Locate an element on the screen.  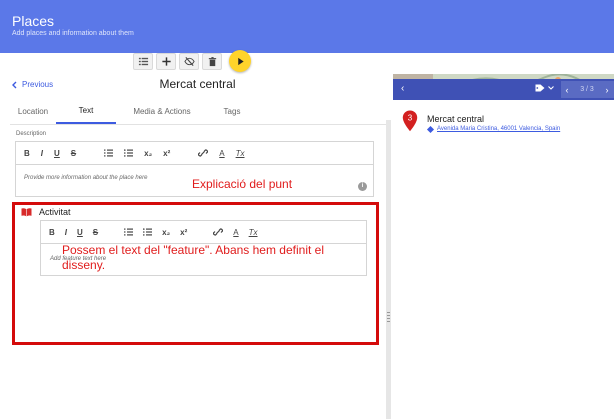
delete-button is located at coordinates (212, 61).